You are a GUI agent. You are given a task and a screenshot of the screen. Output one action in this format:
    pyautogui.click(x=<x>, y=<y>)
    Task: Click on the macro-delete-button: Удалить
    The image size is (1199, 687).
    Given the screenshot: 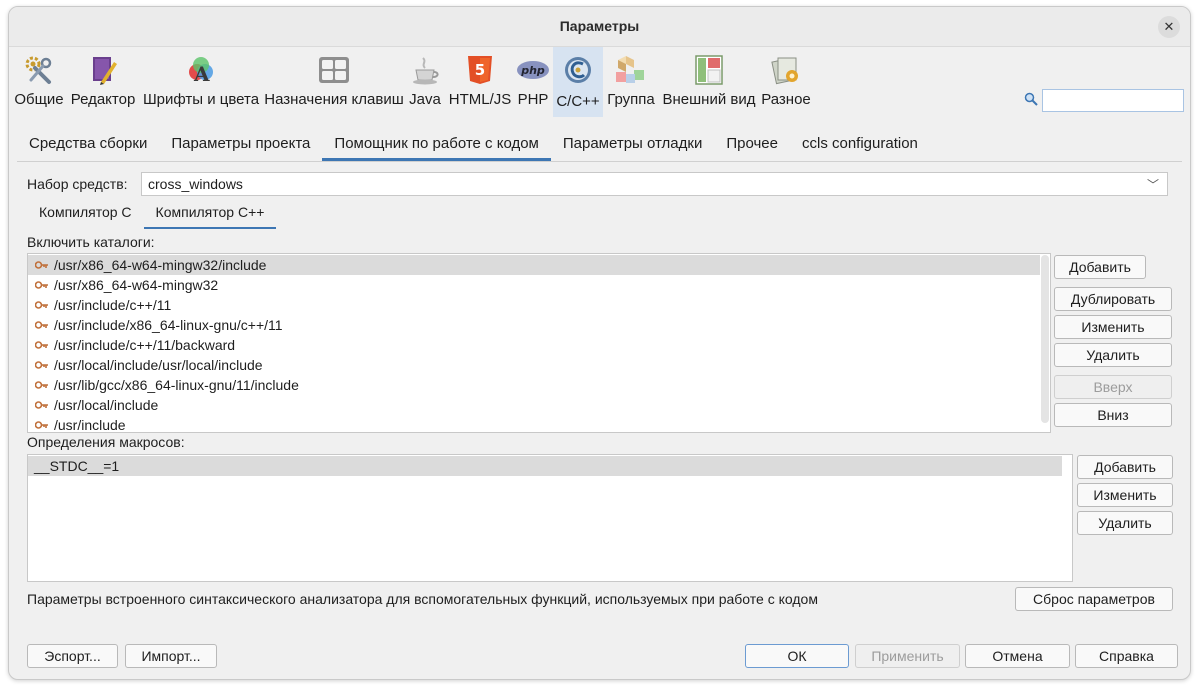 What is the action you would take?
    pyautogui.click(x=1125, y=523)
    